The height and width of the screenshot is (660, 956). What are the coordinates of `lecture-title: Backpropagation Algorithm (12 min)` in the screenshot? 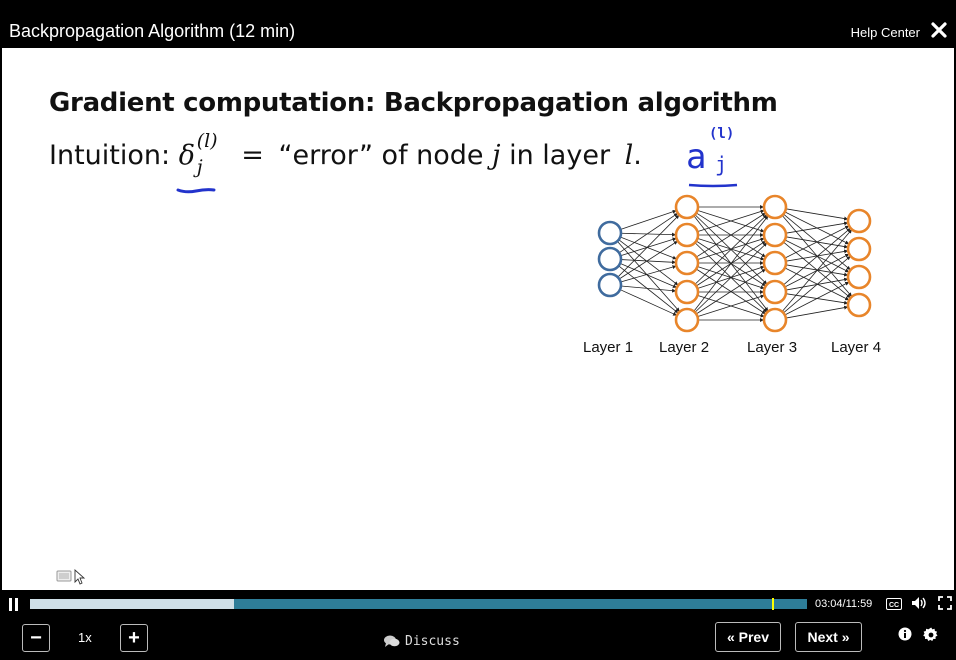 It's located at (152, 31).